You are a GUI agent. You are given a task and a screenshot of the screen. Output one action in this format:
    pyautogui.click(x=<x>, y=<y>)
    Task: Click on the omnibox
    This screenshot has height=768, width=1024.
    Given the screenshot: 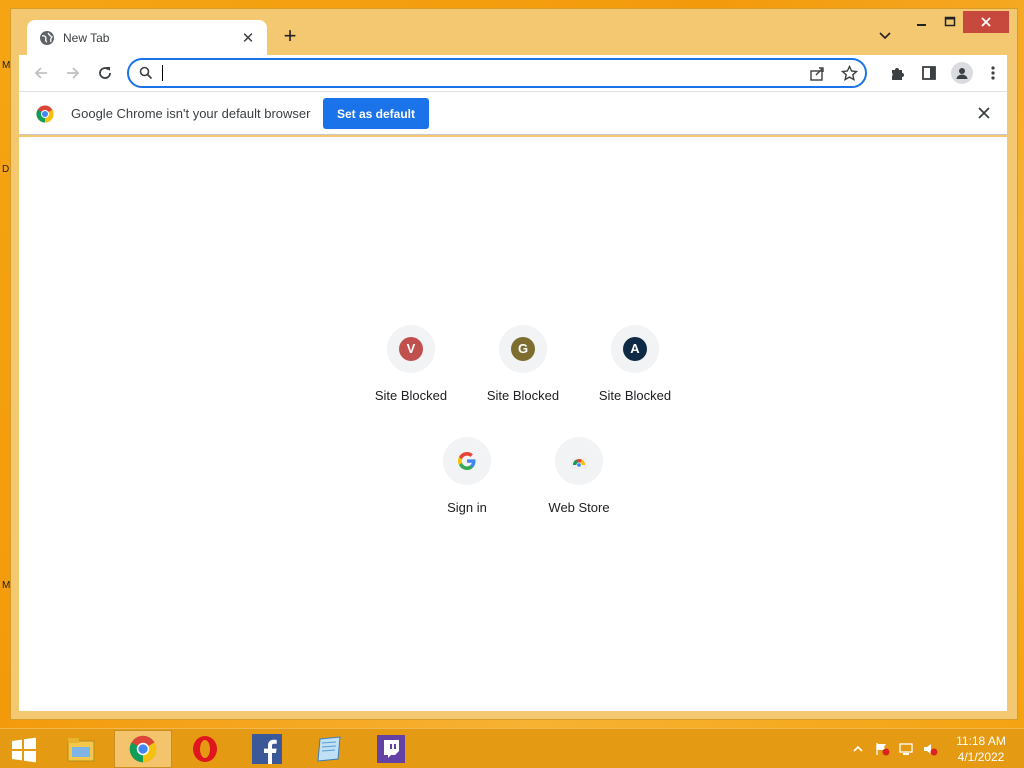 What is the action you would take?
    pyautogui.click(x=497, y=73)
    